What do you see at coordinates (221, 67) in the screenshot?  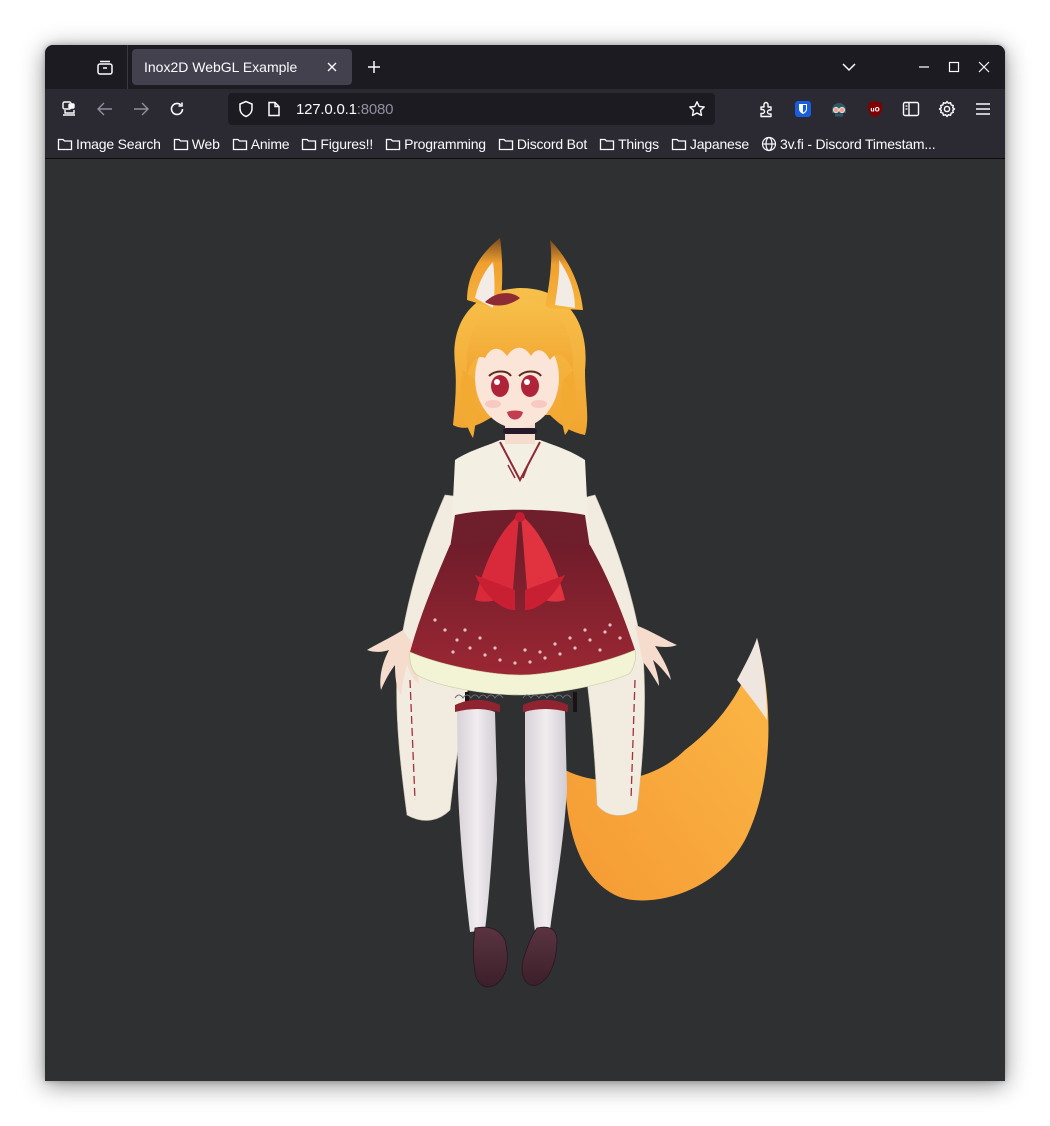 I see `tab-title: Inox2D WebGL Example` at bounding box center [221, 67].